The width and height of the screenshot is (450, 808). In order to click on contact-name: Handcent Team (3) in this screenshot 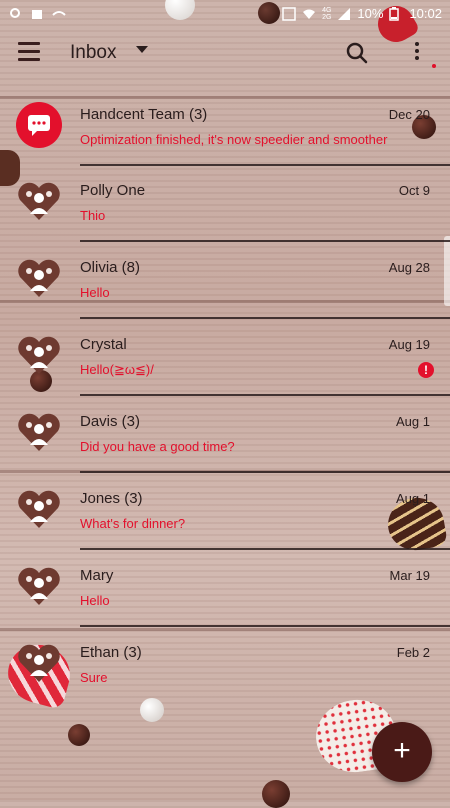, I will do `click(144, 114)`.